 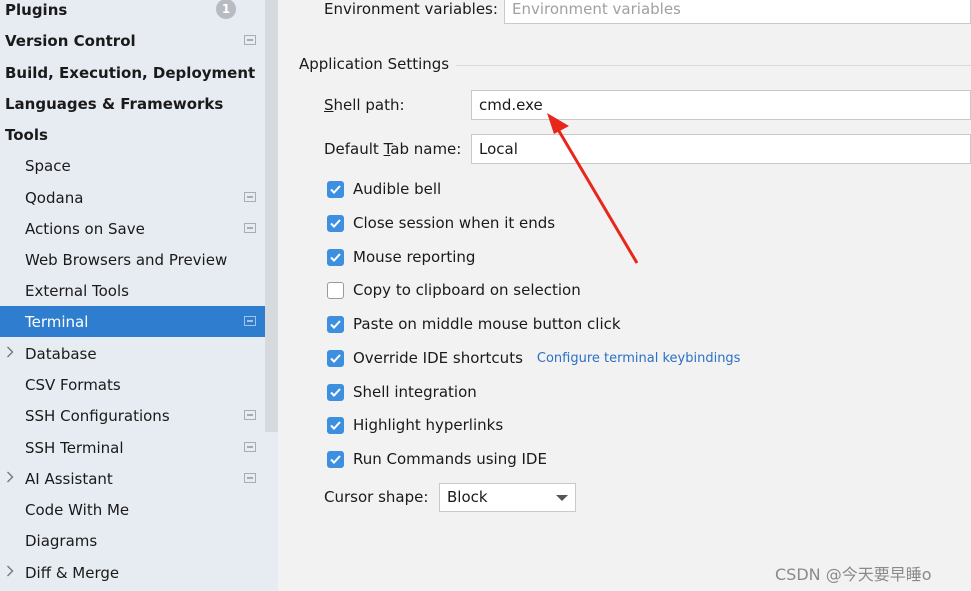 What do you see at coordinates (61, 540) in the screenshot?
I see `sidebar-item-label: Diagrams` at bounding box center [61, 540].